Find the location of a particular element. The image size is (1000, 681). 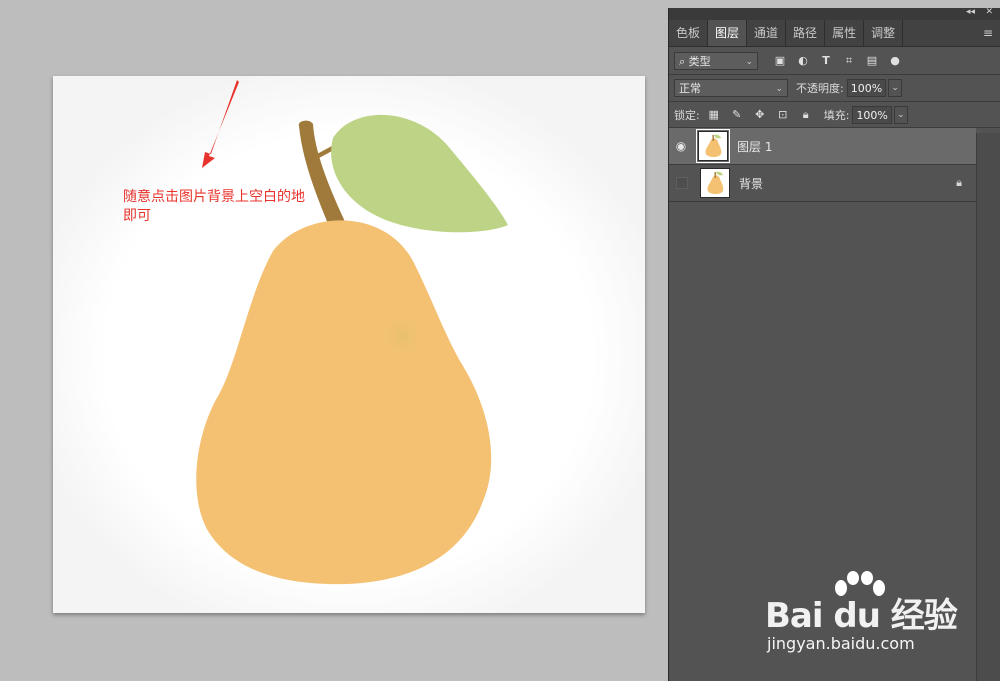

watermark-url: jingyan.baidu.com is located at coordinates (841, 643).